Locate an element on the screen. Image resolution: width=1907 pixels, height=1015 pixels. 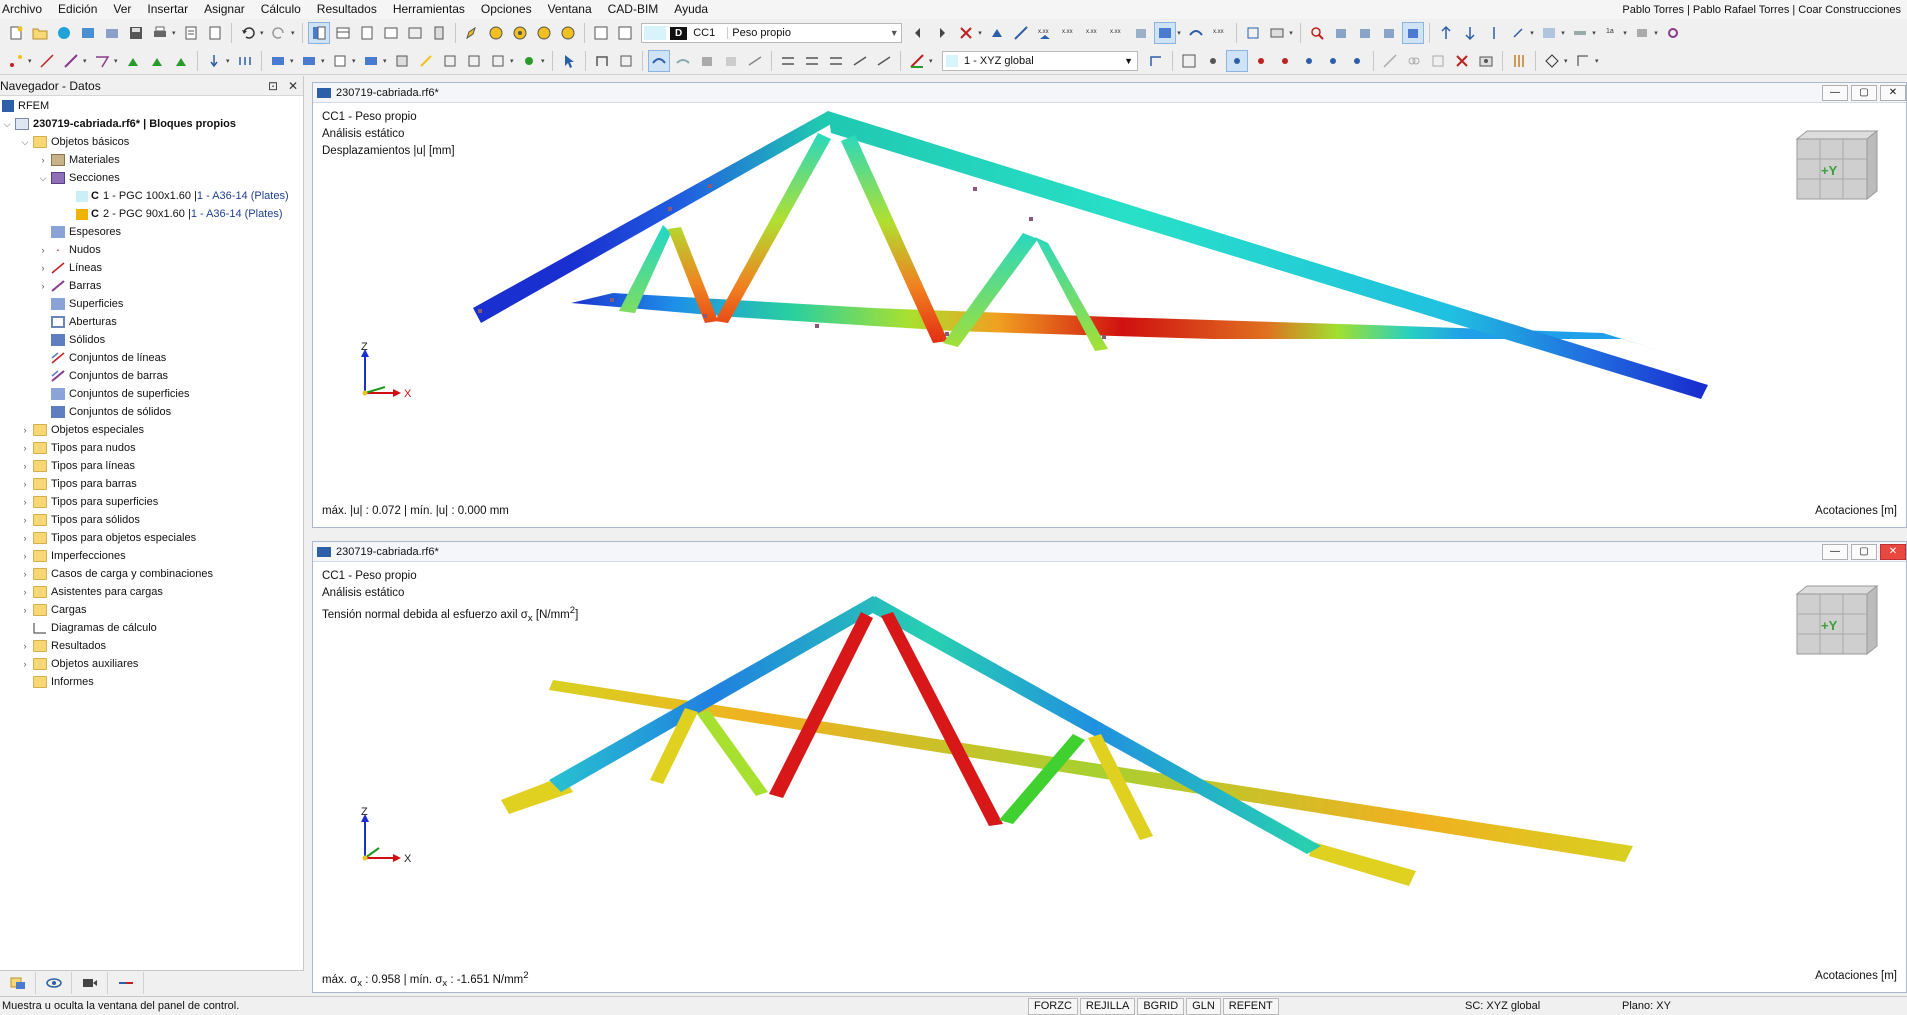
snap-center-icon is located at coordinates (1333, 61).